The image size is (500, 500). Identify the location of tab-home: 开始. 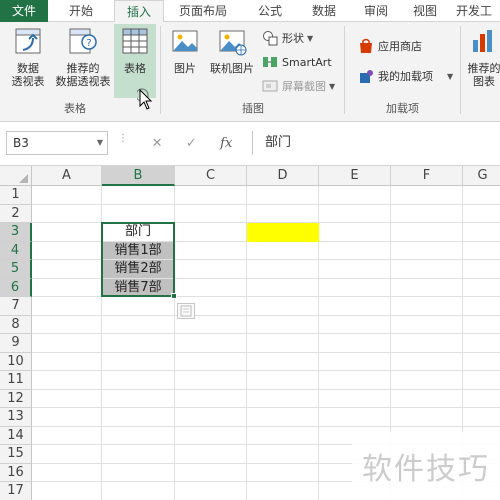
(81, 11).